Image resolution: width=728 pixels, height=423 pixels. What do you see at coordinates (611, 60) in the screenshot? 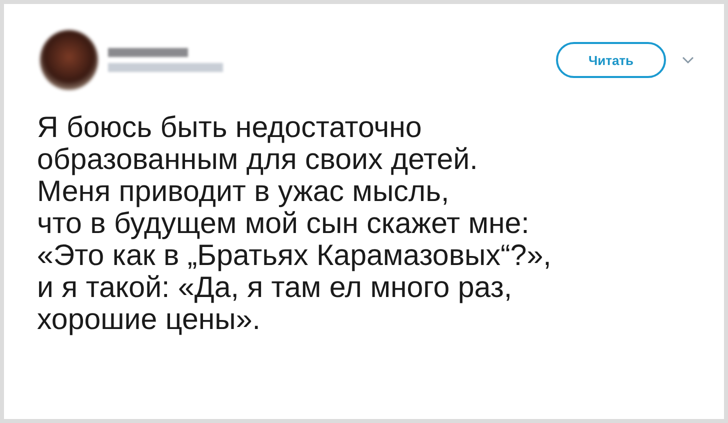
I see `follow-button: Читать` at bounding box center [611, 60].